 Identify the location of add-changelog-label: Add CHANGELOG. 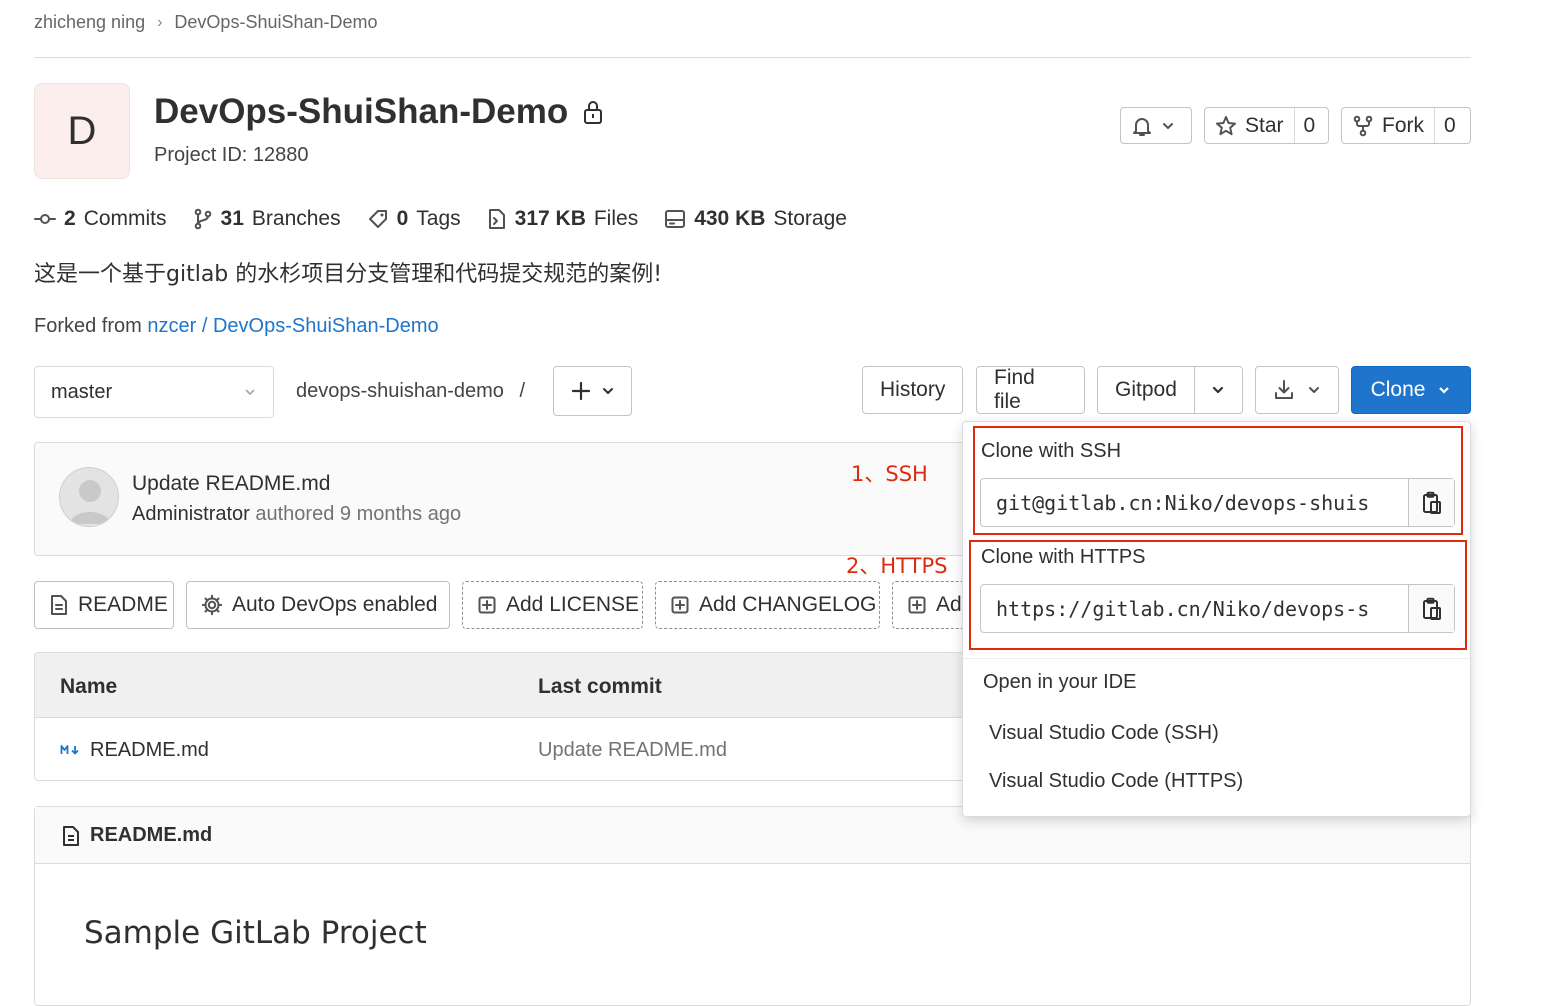
(788, 604).